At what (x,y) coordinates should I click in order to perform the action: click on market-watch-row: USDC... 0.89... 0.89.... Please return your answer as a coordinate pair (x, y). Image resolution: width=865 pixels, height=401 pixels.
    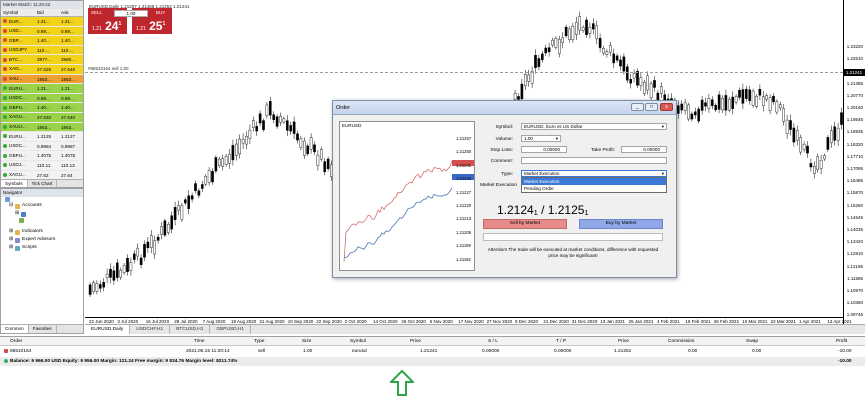
    Looking at the image, I should click on (42, 98).